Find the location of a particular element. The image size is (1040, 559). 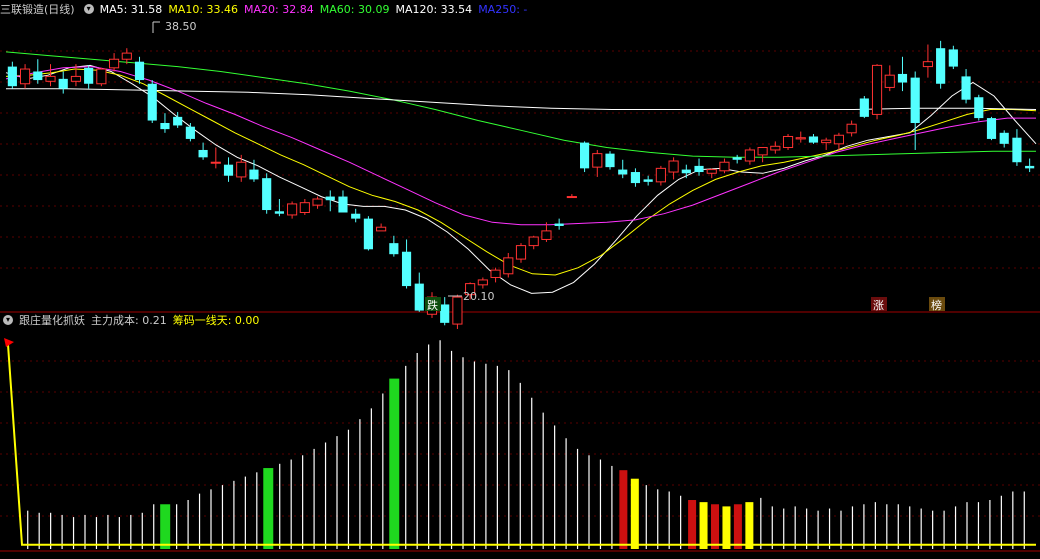

ma250-label: MA250: - is located at coordinates (503, 9).